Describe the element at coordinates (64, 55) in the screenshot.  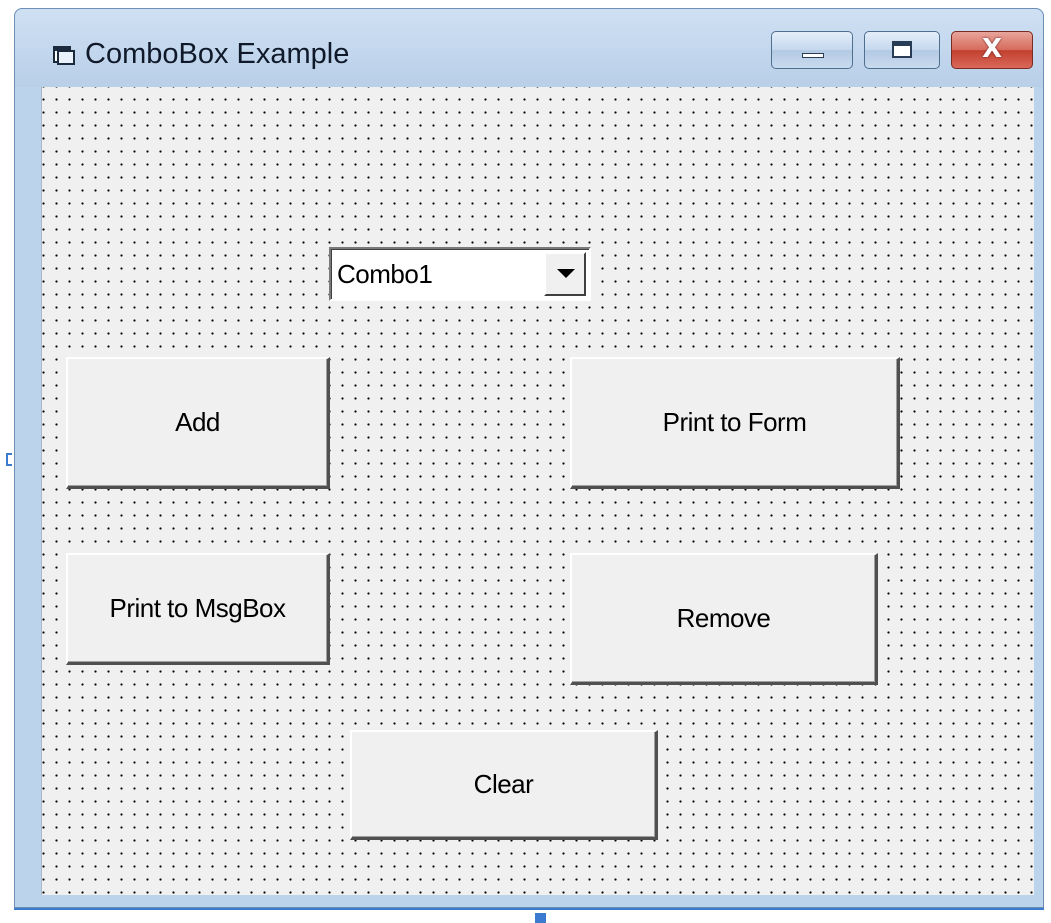
I see `form-icon` at that location.